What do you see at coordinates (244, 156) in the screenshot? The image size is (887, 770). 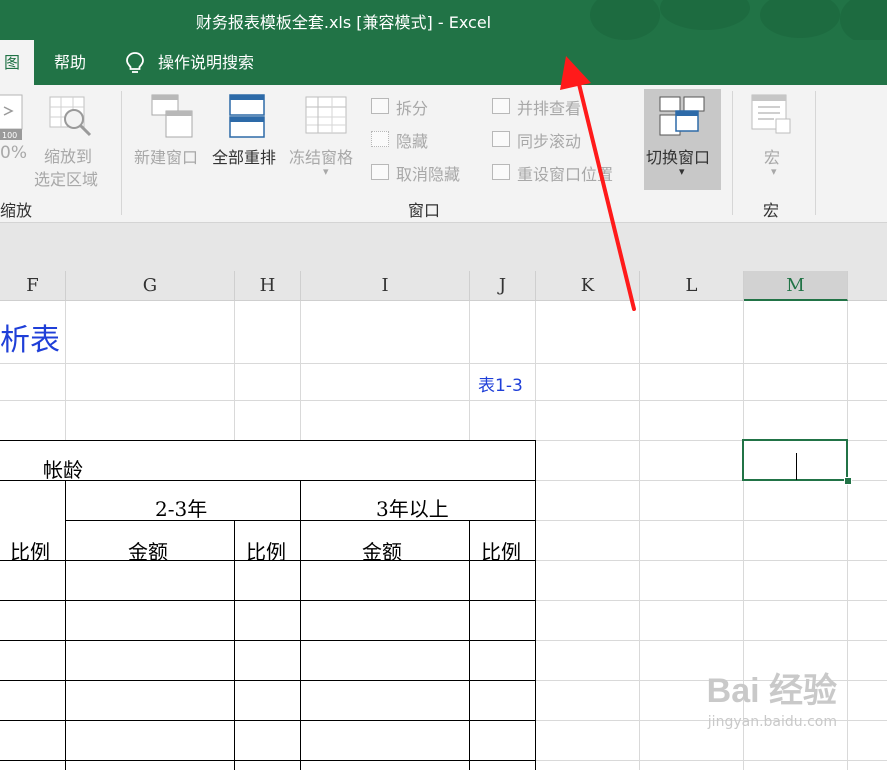 I see `arrange-all-label: 全部重排` at bounding box center [244, 156].